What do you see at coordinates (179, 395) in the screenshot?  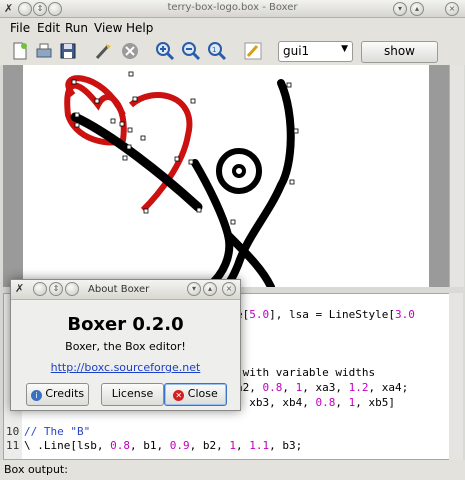 I see `close-icon: ✕` at bounding box center [179, 395].